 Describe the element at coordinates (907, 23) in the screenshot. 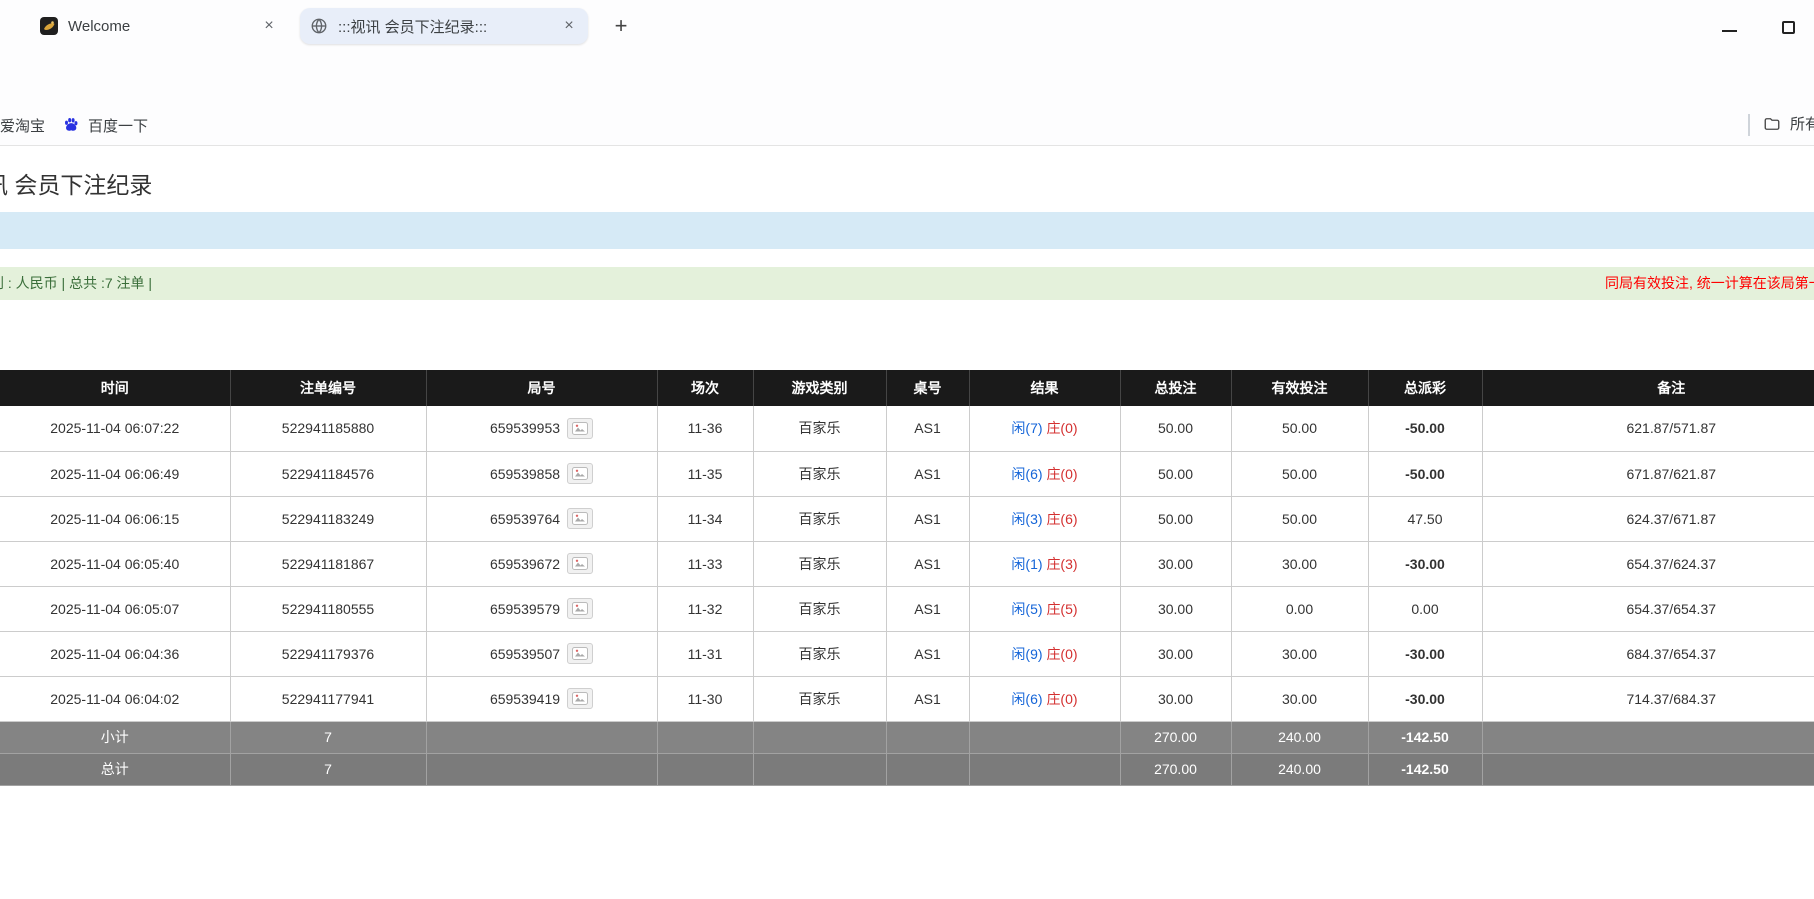

I see `tab-strip: Welcome × :::视讯 会员下注纪录::: × +` at that location.